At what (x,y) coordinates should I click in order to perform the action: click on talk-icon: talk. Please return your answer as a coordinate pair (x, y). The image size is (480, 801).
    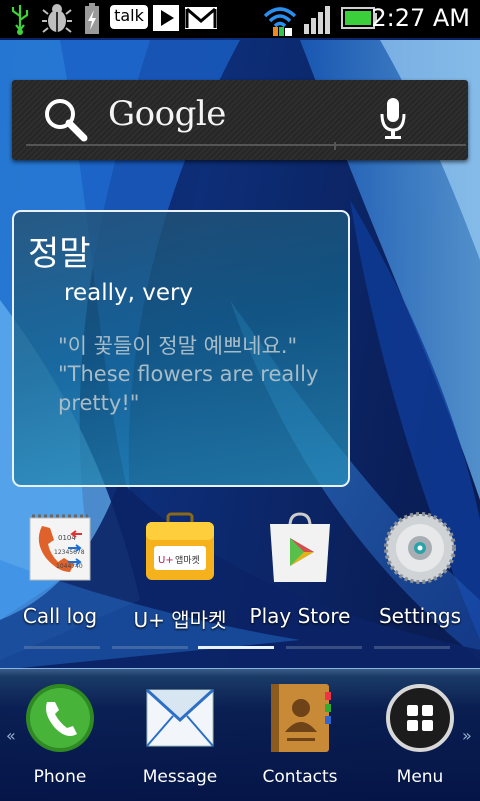
    Looking at the image, I should click on (129, 17).